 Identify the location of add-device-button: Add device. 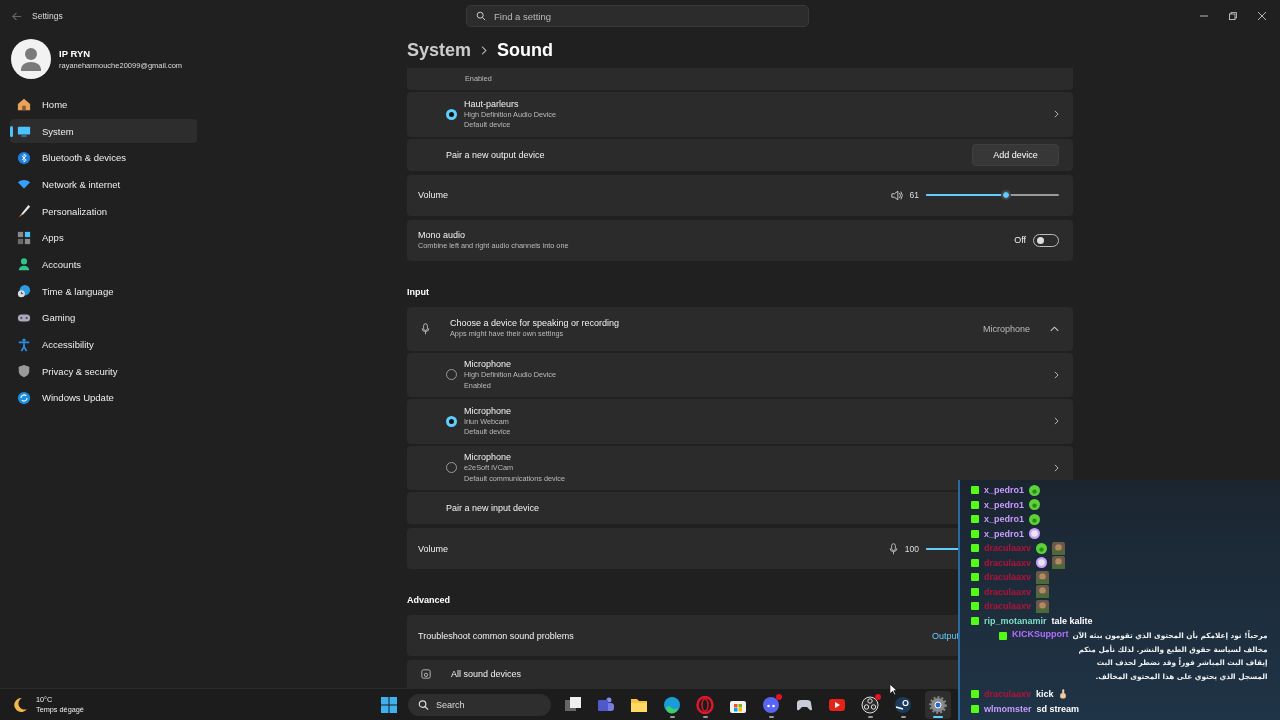
(1015, 154).